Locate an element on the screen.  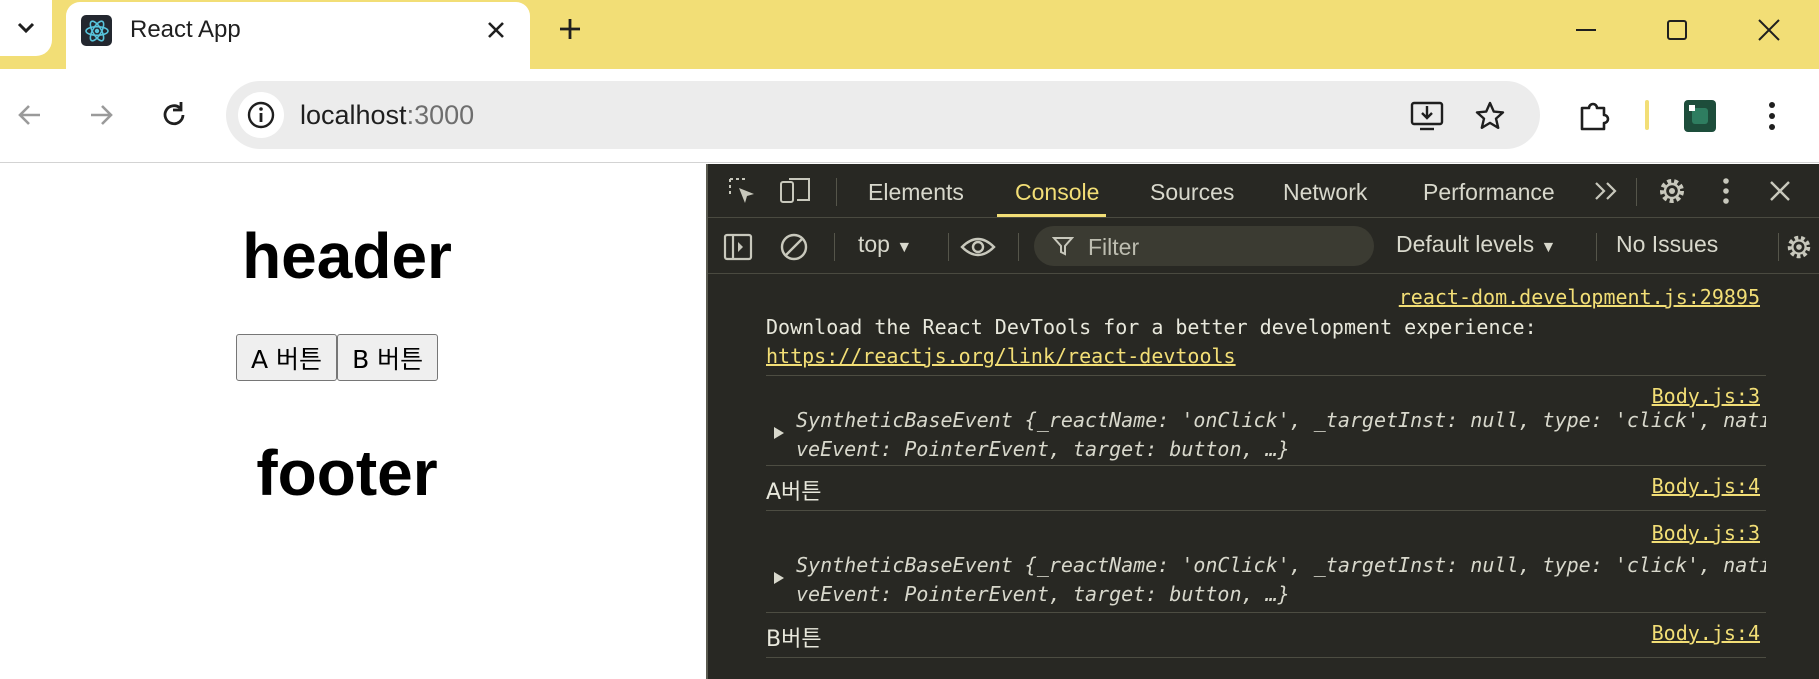
block-icon is located at coordinates (794, 247).